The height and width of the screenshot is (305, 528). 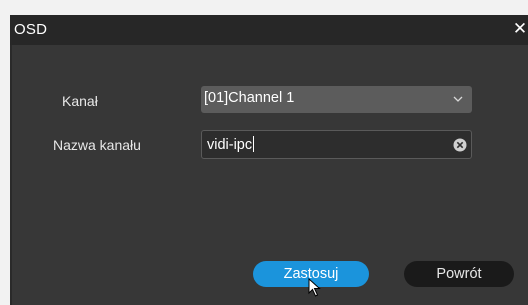 I want to click on channel-select: [01]Channel 1, so click(x=336, y=99).